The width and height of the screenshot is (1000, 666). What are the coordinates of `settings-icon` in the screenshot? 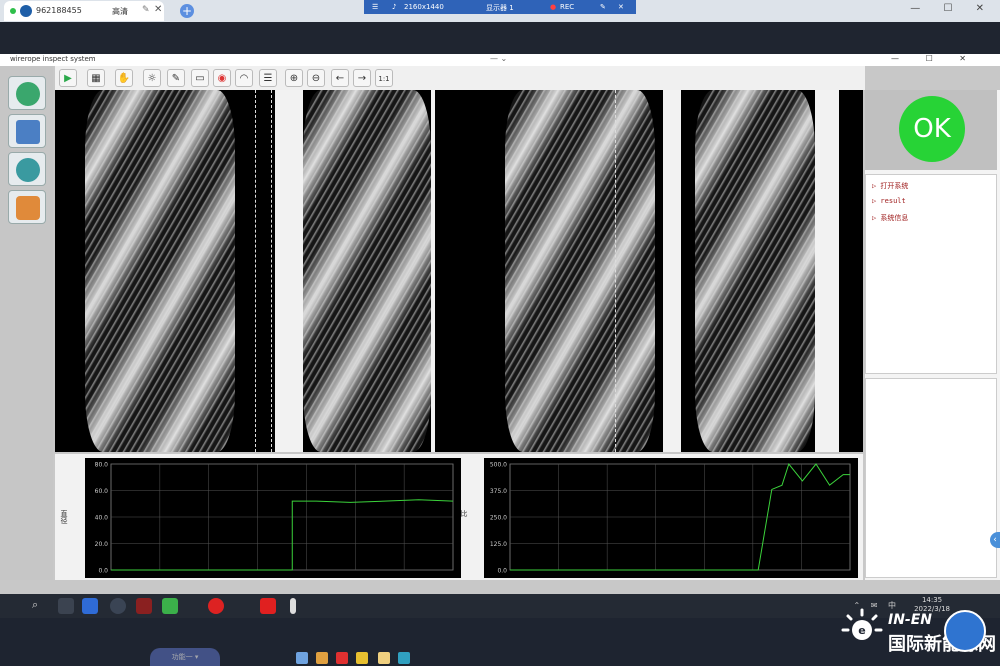 It's located at (28, 170).